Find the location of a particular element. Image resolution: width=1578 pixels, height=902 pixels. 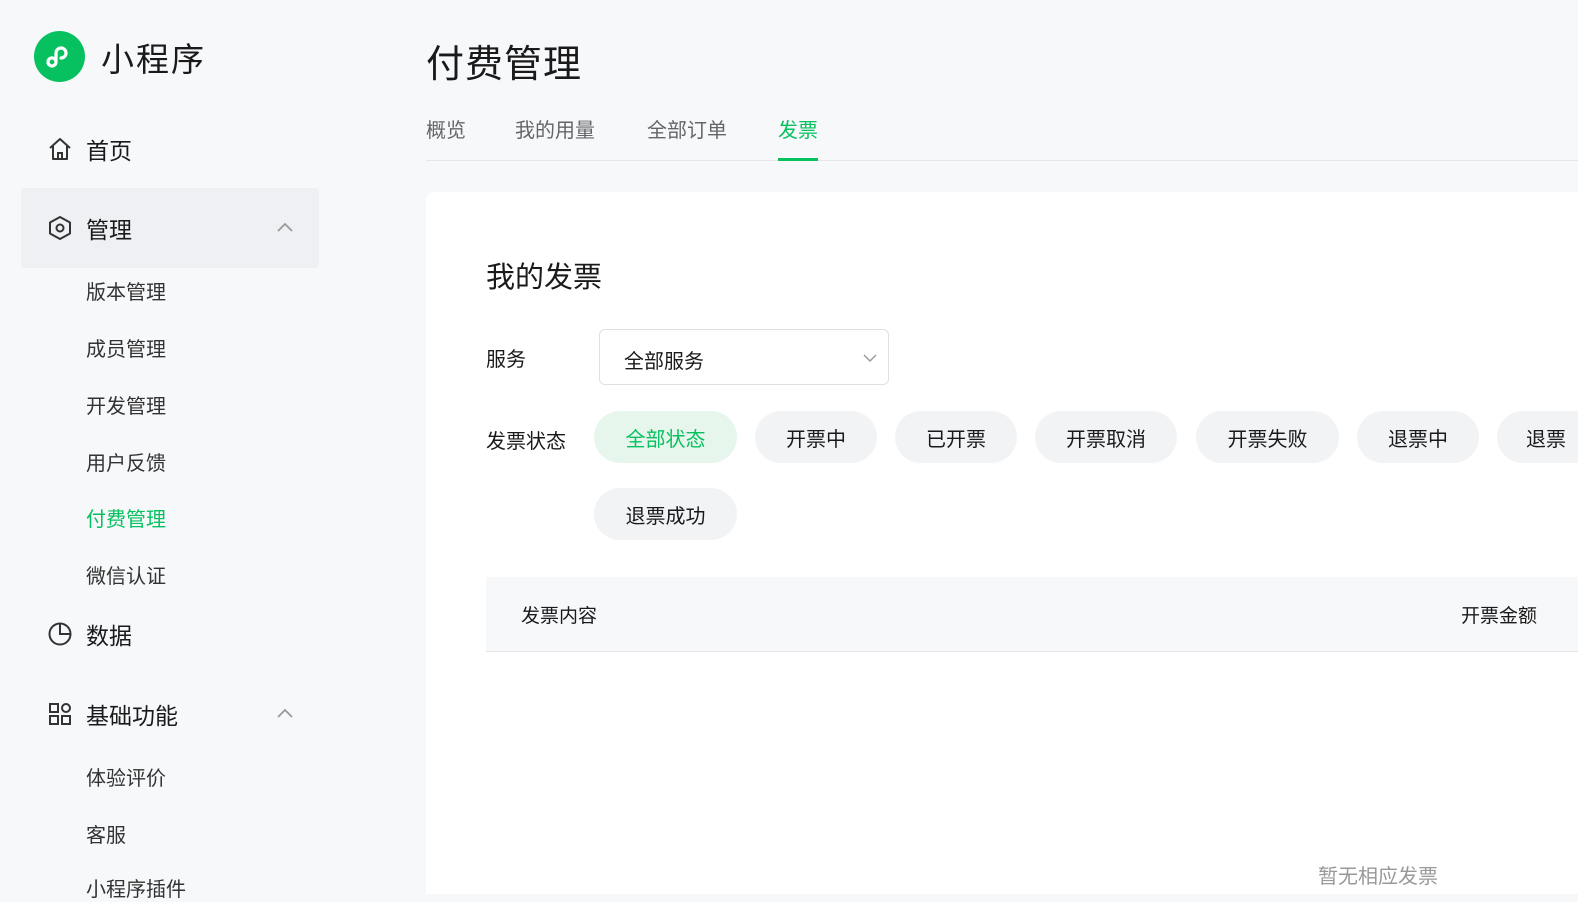

sidebar-item-label: 首页 is located at coordinates (109, 152).